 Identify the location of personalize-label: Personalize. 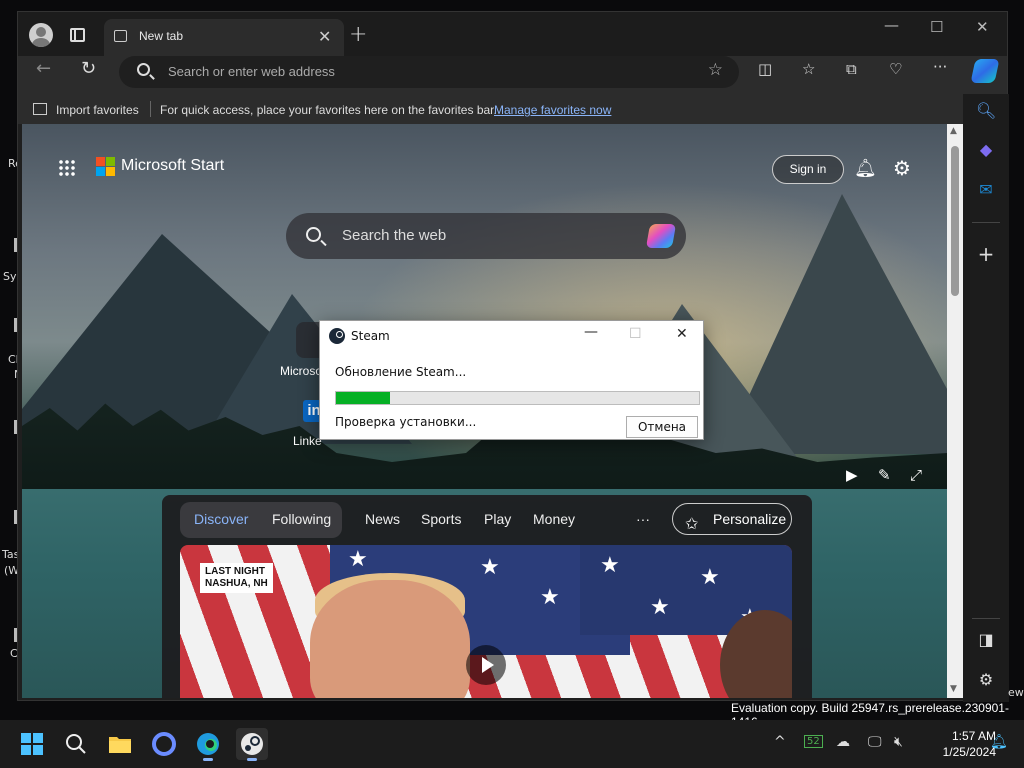
(750, 519).